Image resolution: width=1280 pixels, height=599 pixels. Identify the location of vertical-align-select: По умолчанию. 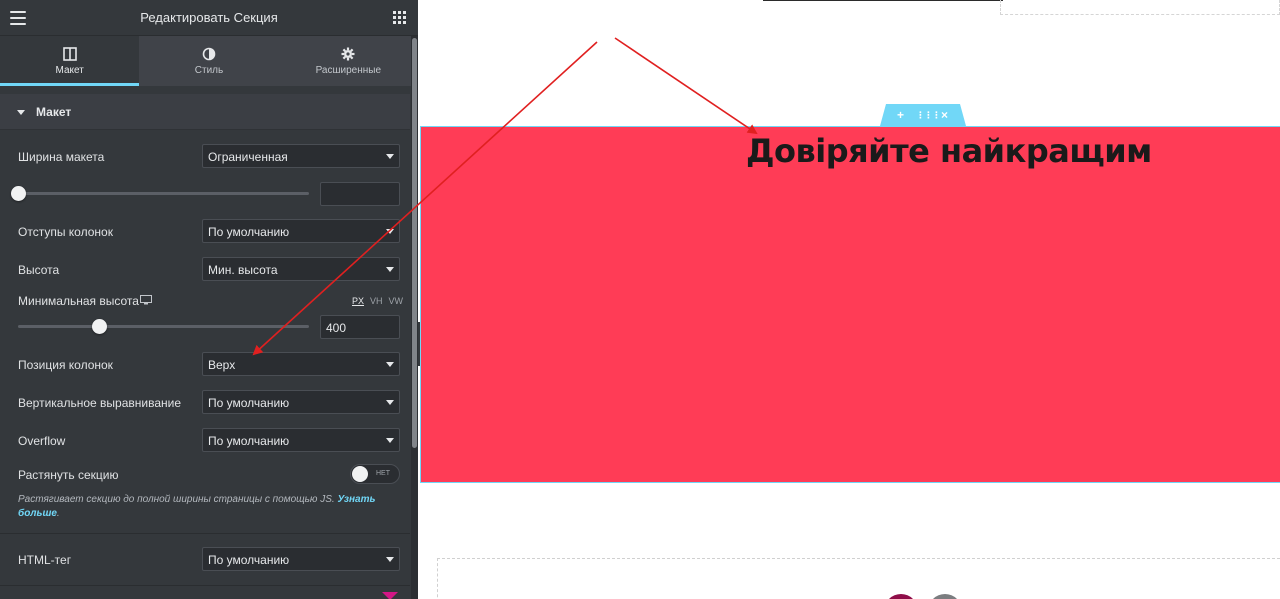
(301, 402).